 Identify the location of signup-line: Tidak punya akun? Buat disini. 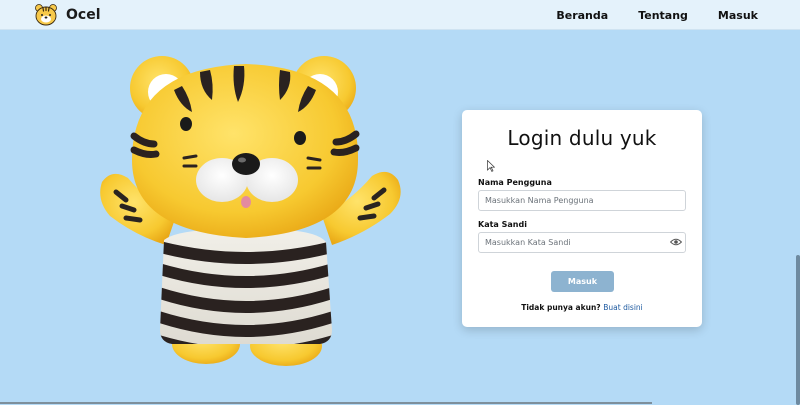
(582, 307).